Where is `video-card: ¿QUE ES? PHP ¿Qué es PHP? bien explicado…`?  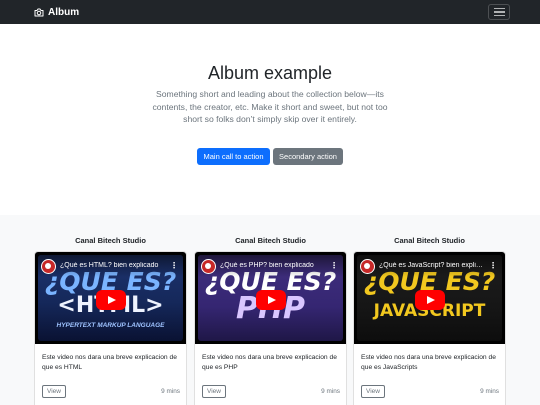
video-card: ¿QUE ES? PHP ¿Qué es PHP? bien explicado… is located at coordinates (270, 328).